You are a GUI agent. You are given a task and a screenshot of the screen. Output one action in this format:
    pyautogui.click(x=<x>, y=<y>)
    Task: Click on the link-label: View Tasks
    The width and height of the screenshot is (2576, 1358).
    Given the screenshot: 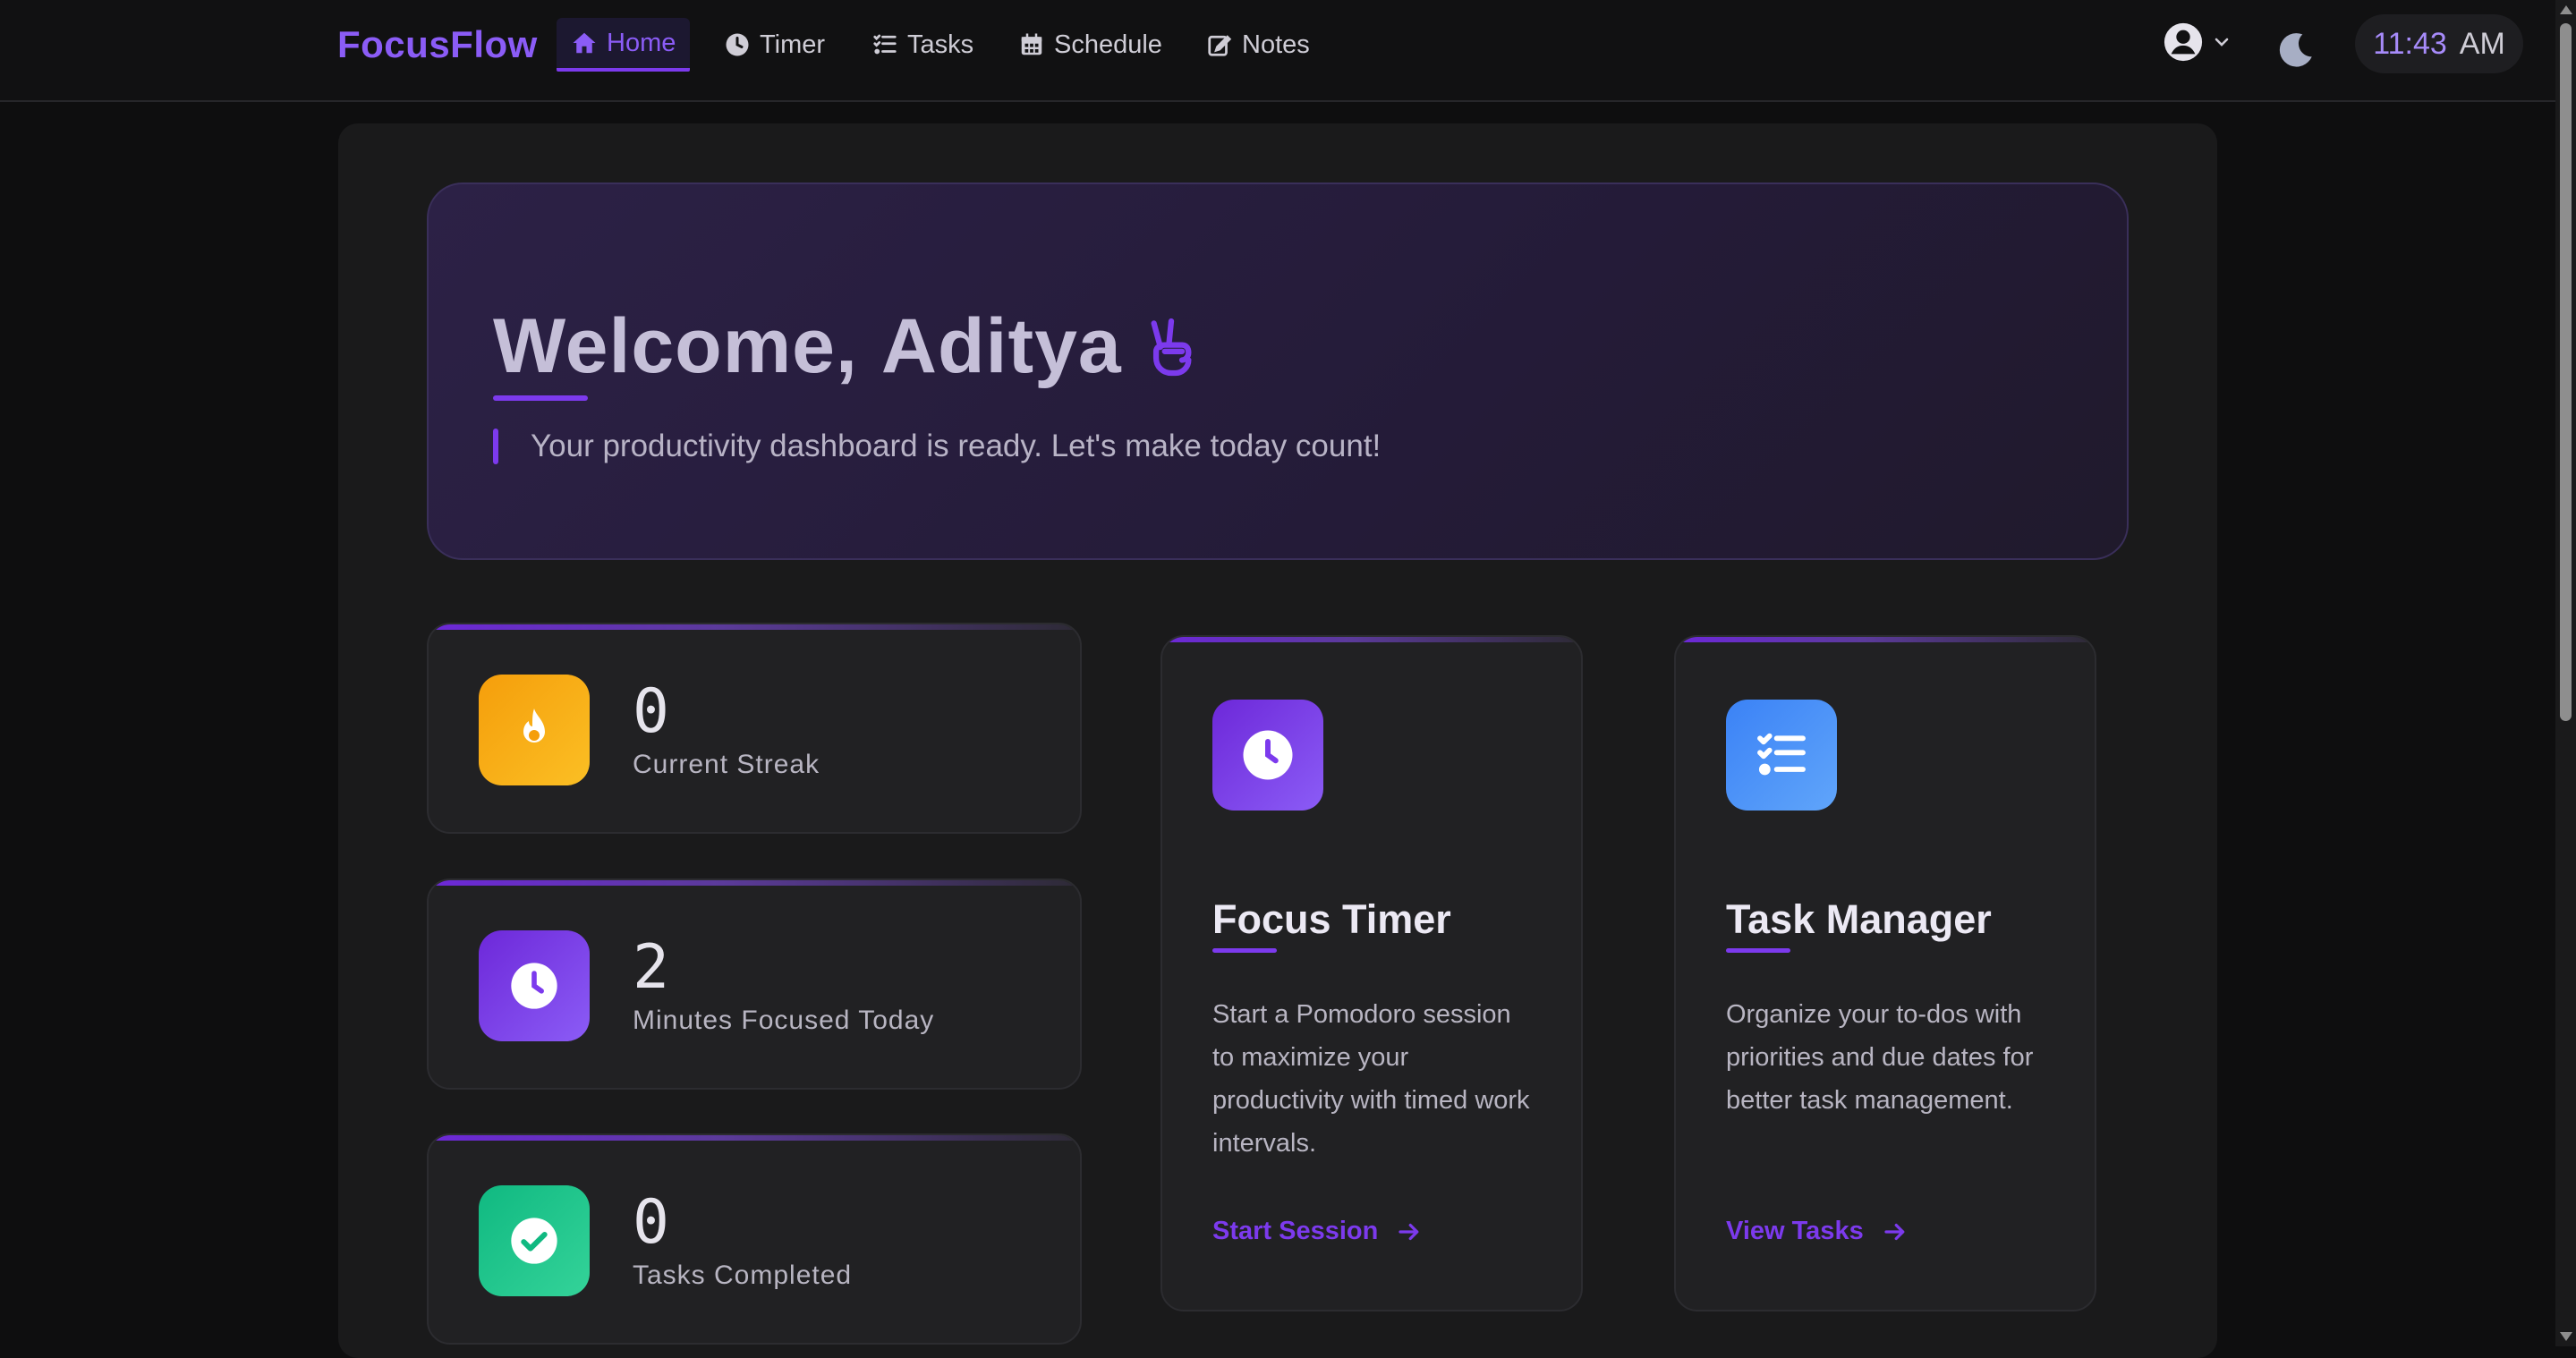 What is the action you would take?
    pyautogui.click(x=1795, y=1231)
    